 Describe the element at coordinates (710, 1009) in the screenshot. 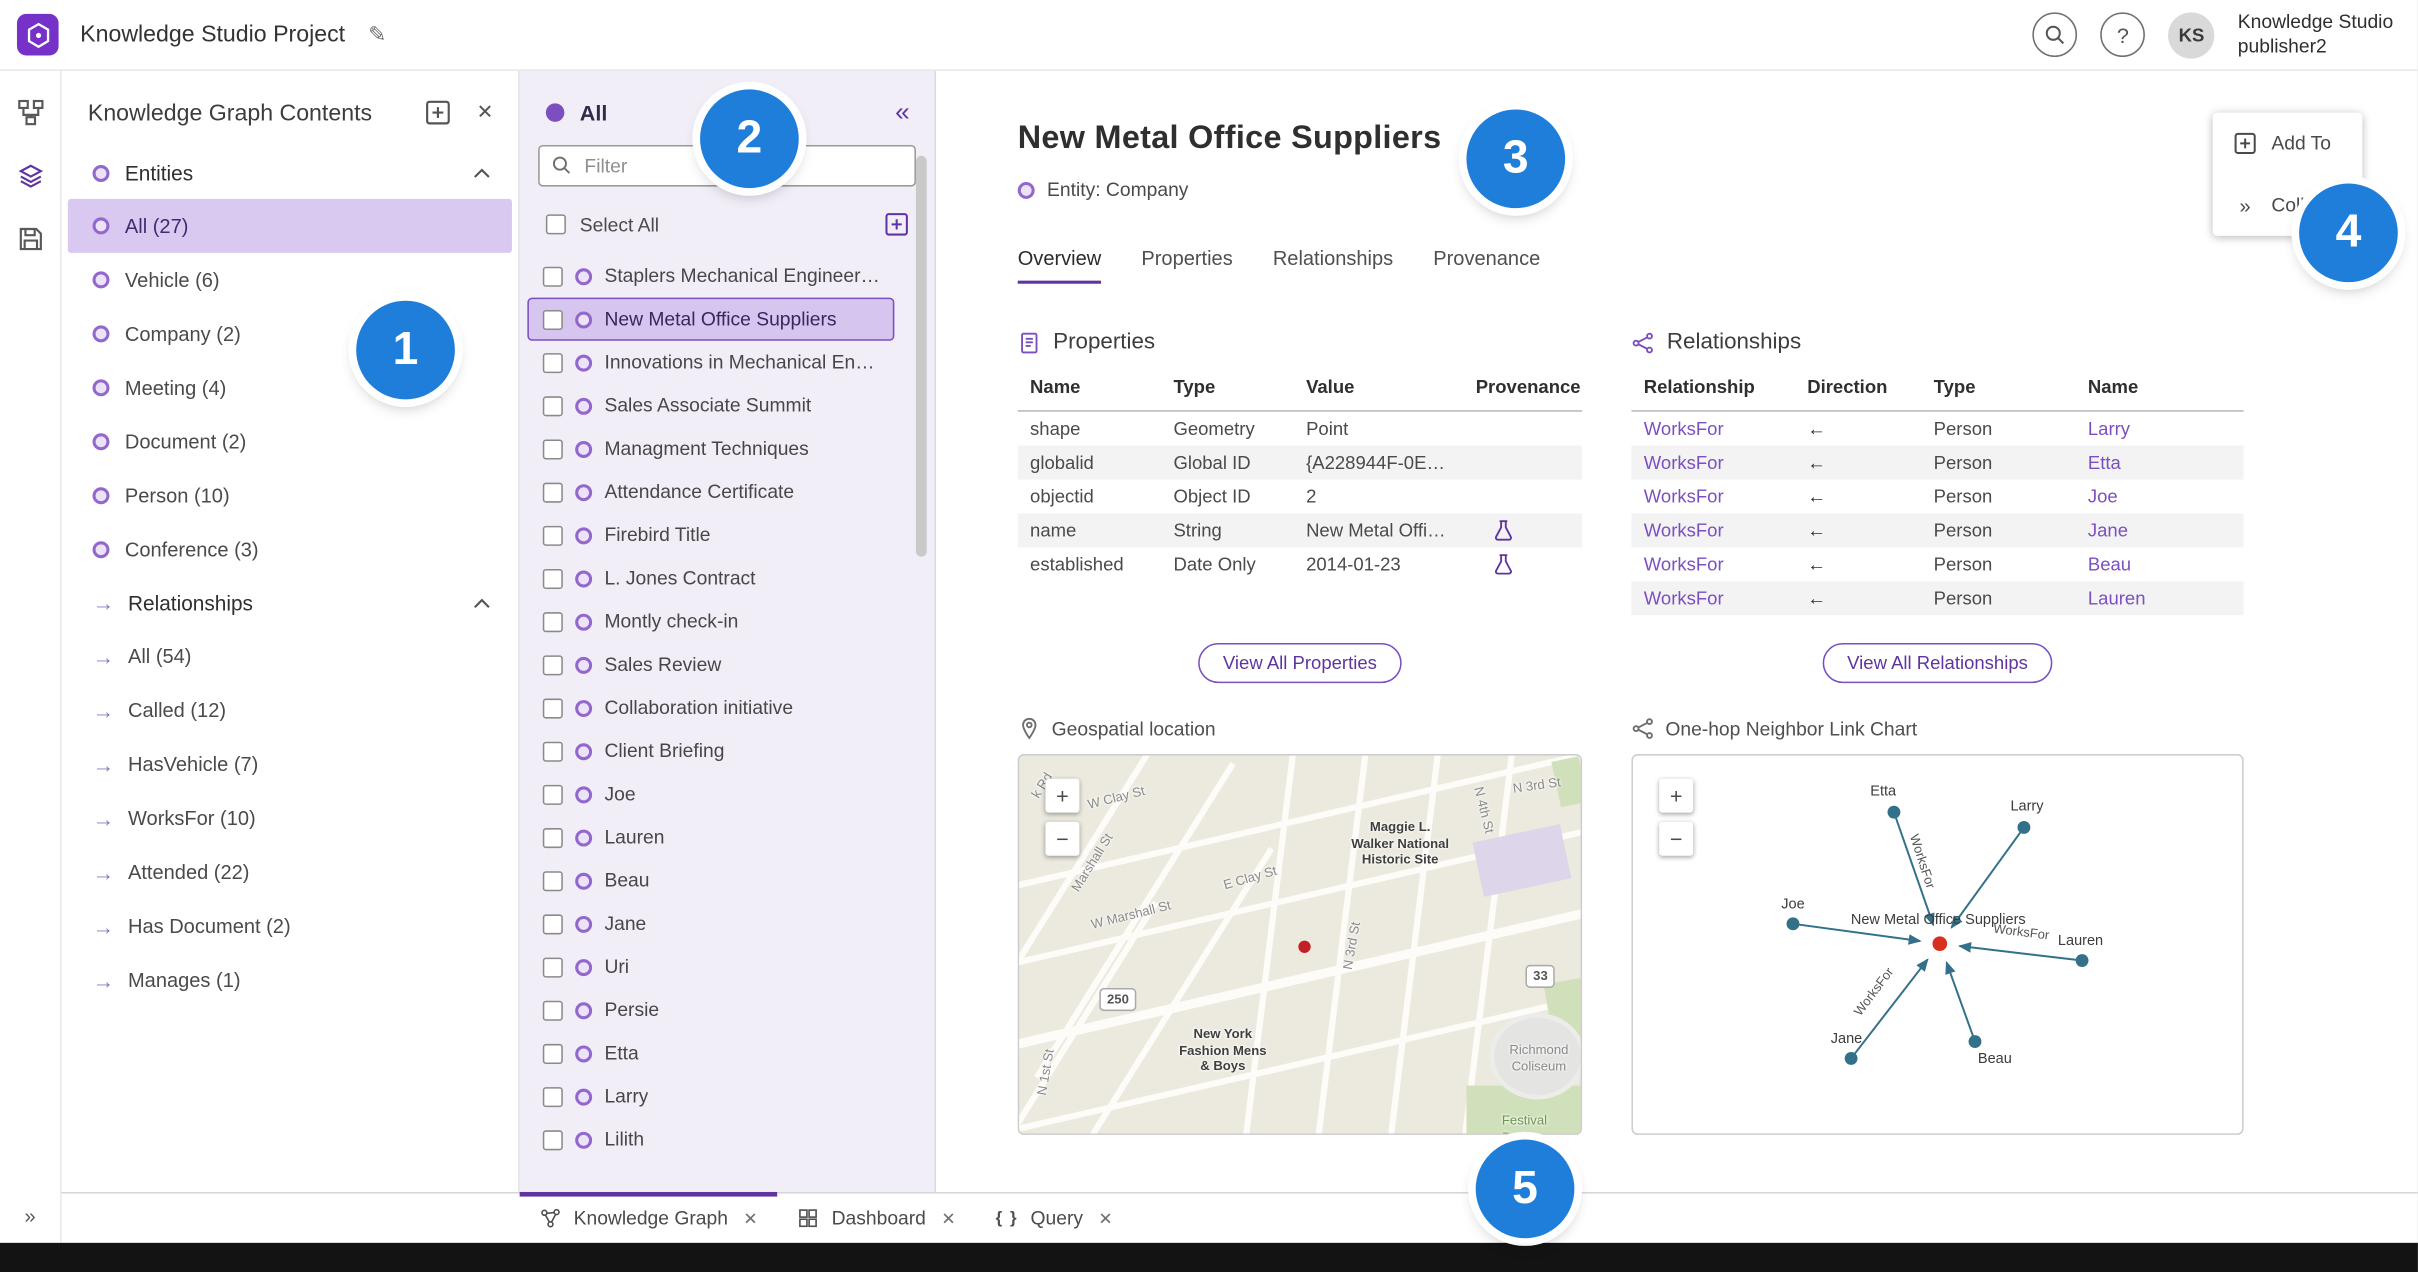

I see `graph-item-row: Persie` at that location.